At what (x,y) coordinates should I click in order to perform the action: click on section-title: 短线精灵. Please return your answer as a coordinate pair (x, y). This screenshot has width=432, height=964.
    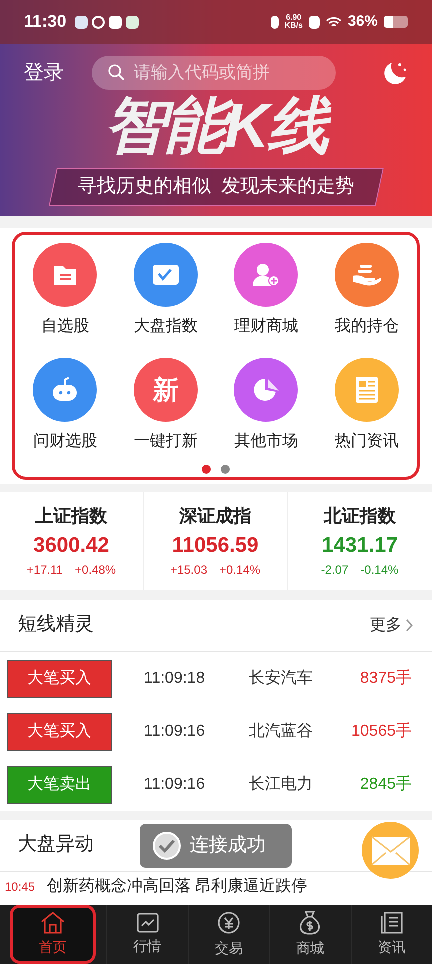
    Looking at the image, I should click on (56, 625).